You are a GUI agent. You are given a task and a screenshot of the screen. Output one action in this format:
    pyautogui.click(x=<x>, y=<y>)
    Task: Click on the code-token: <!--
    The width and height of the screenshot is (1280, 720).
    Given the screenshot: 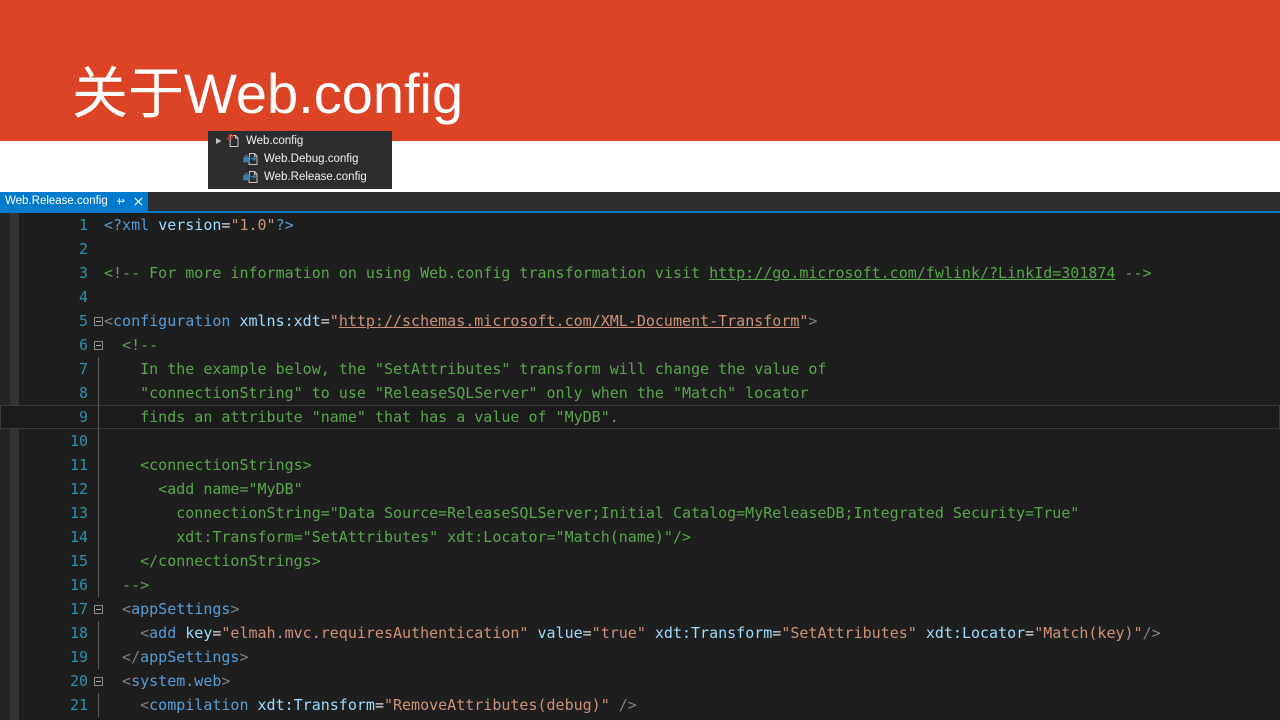 What is the action you would take?
    pyautogui.click(x=131, y=345)
    